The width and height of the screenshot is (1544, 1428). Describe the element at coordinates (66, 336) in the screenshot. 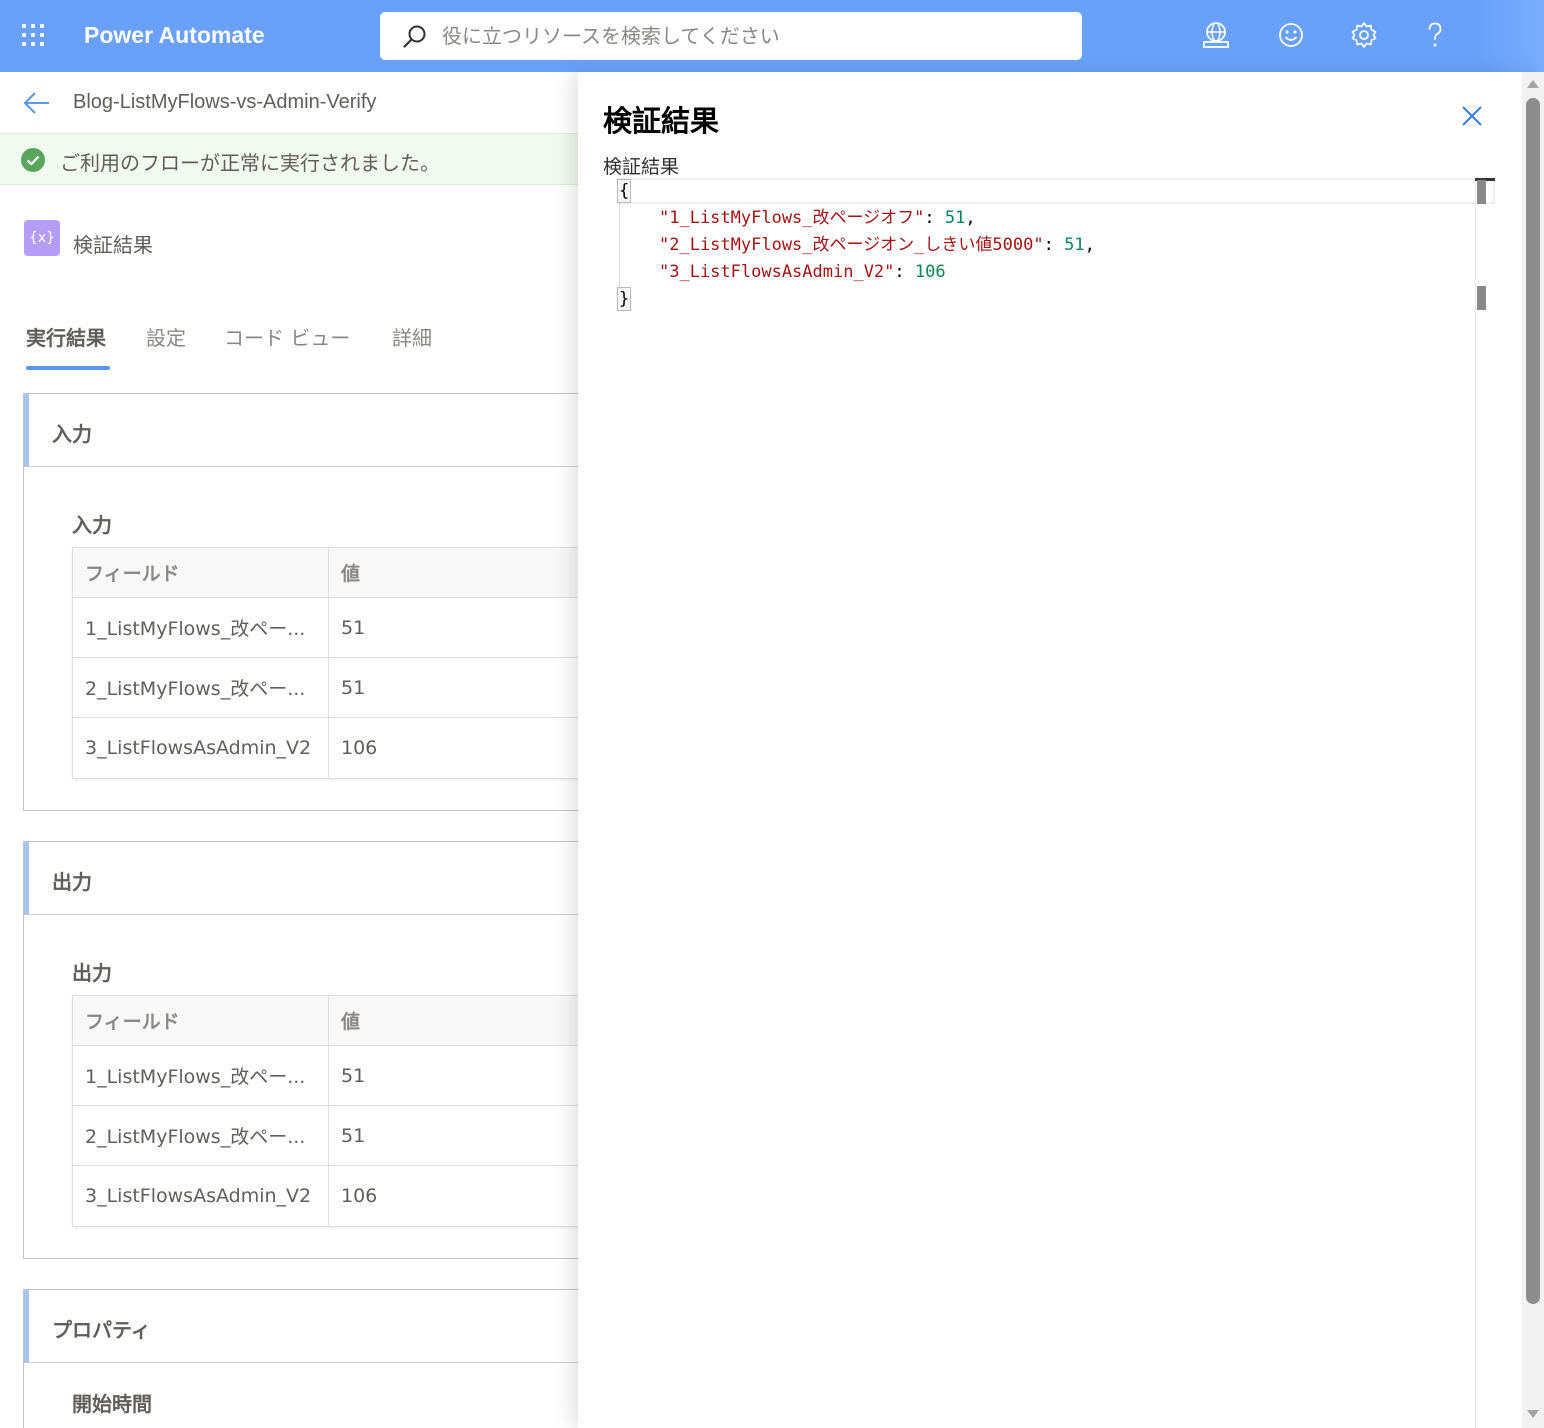

I see `tab-run-results: 実行結果` at that location.